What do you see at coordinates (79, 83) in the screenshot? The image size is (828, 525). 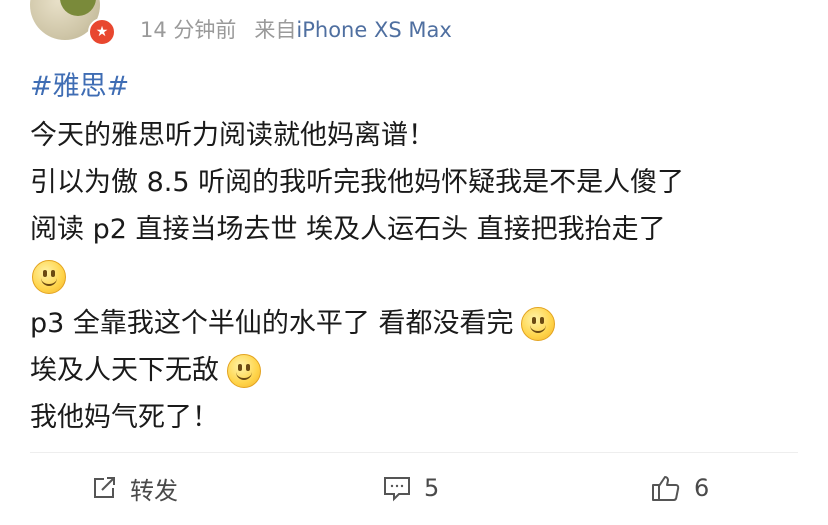 I see `hashtag-link: #雅思#` at bounding box center [79, 83].